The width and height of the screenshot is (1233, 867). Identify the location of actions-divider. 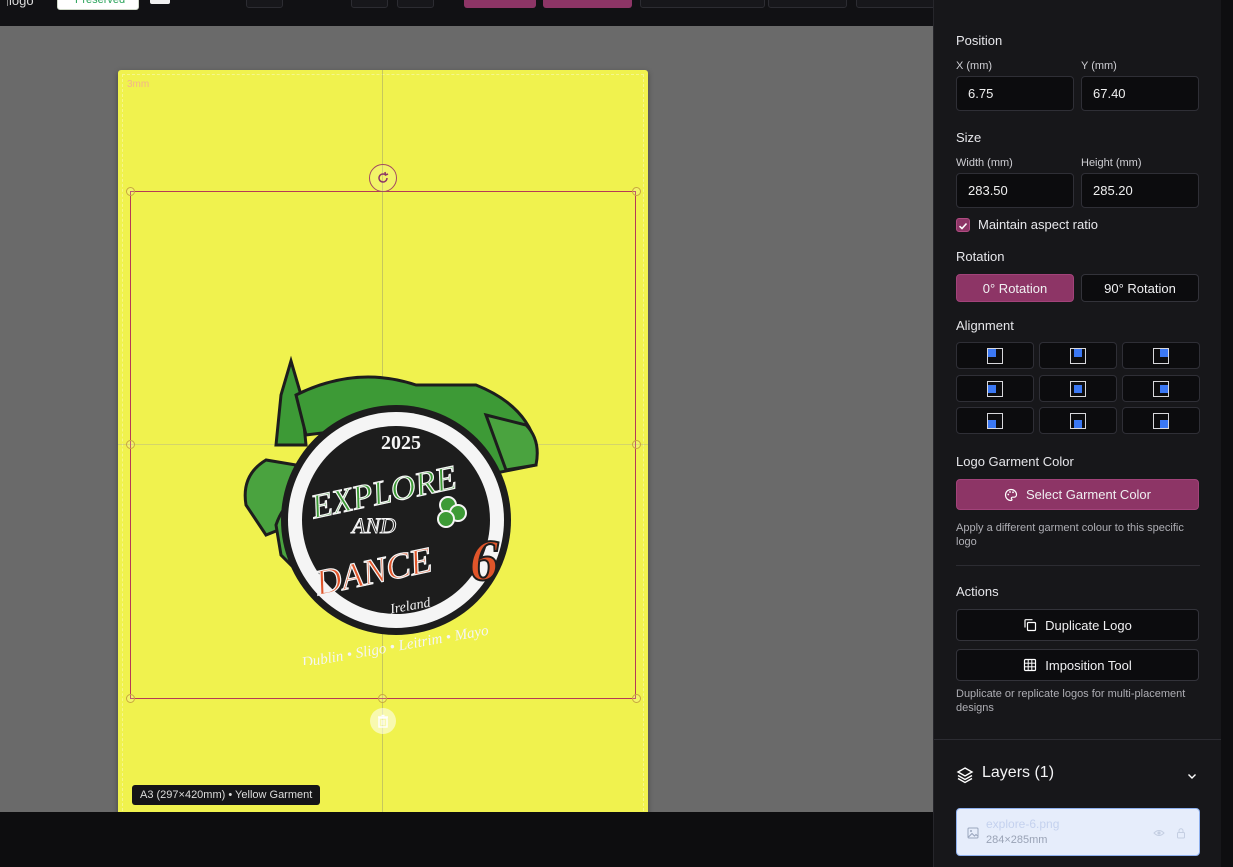
(1078, 565).